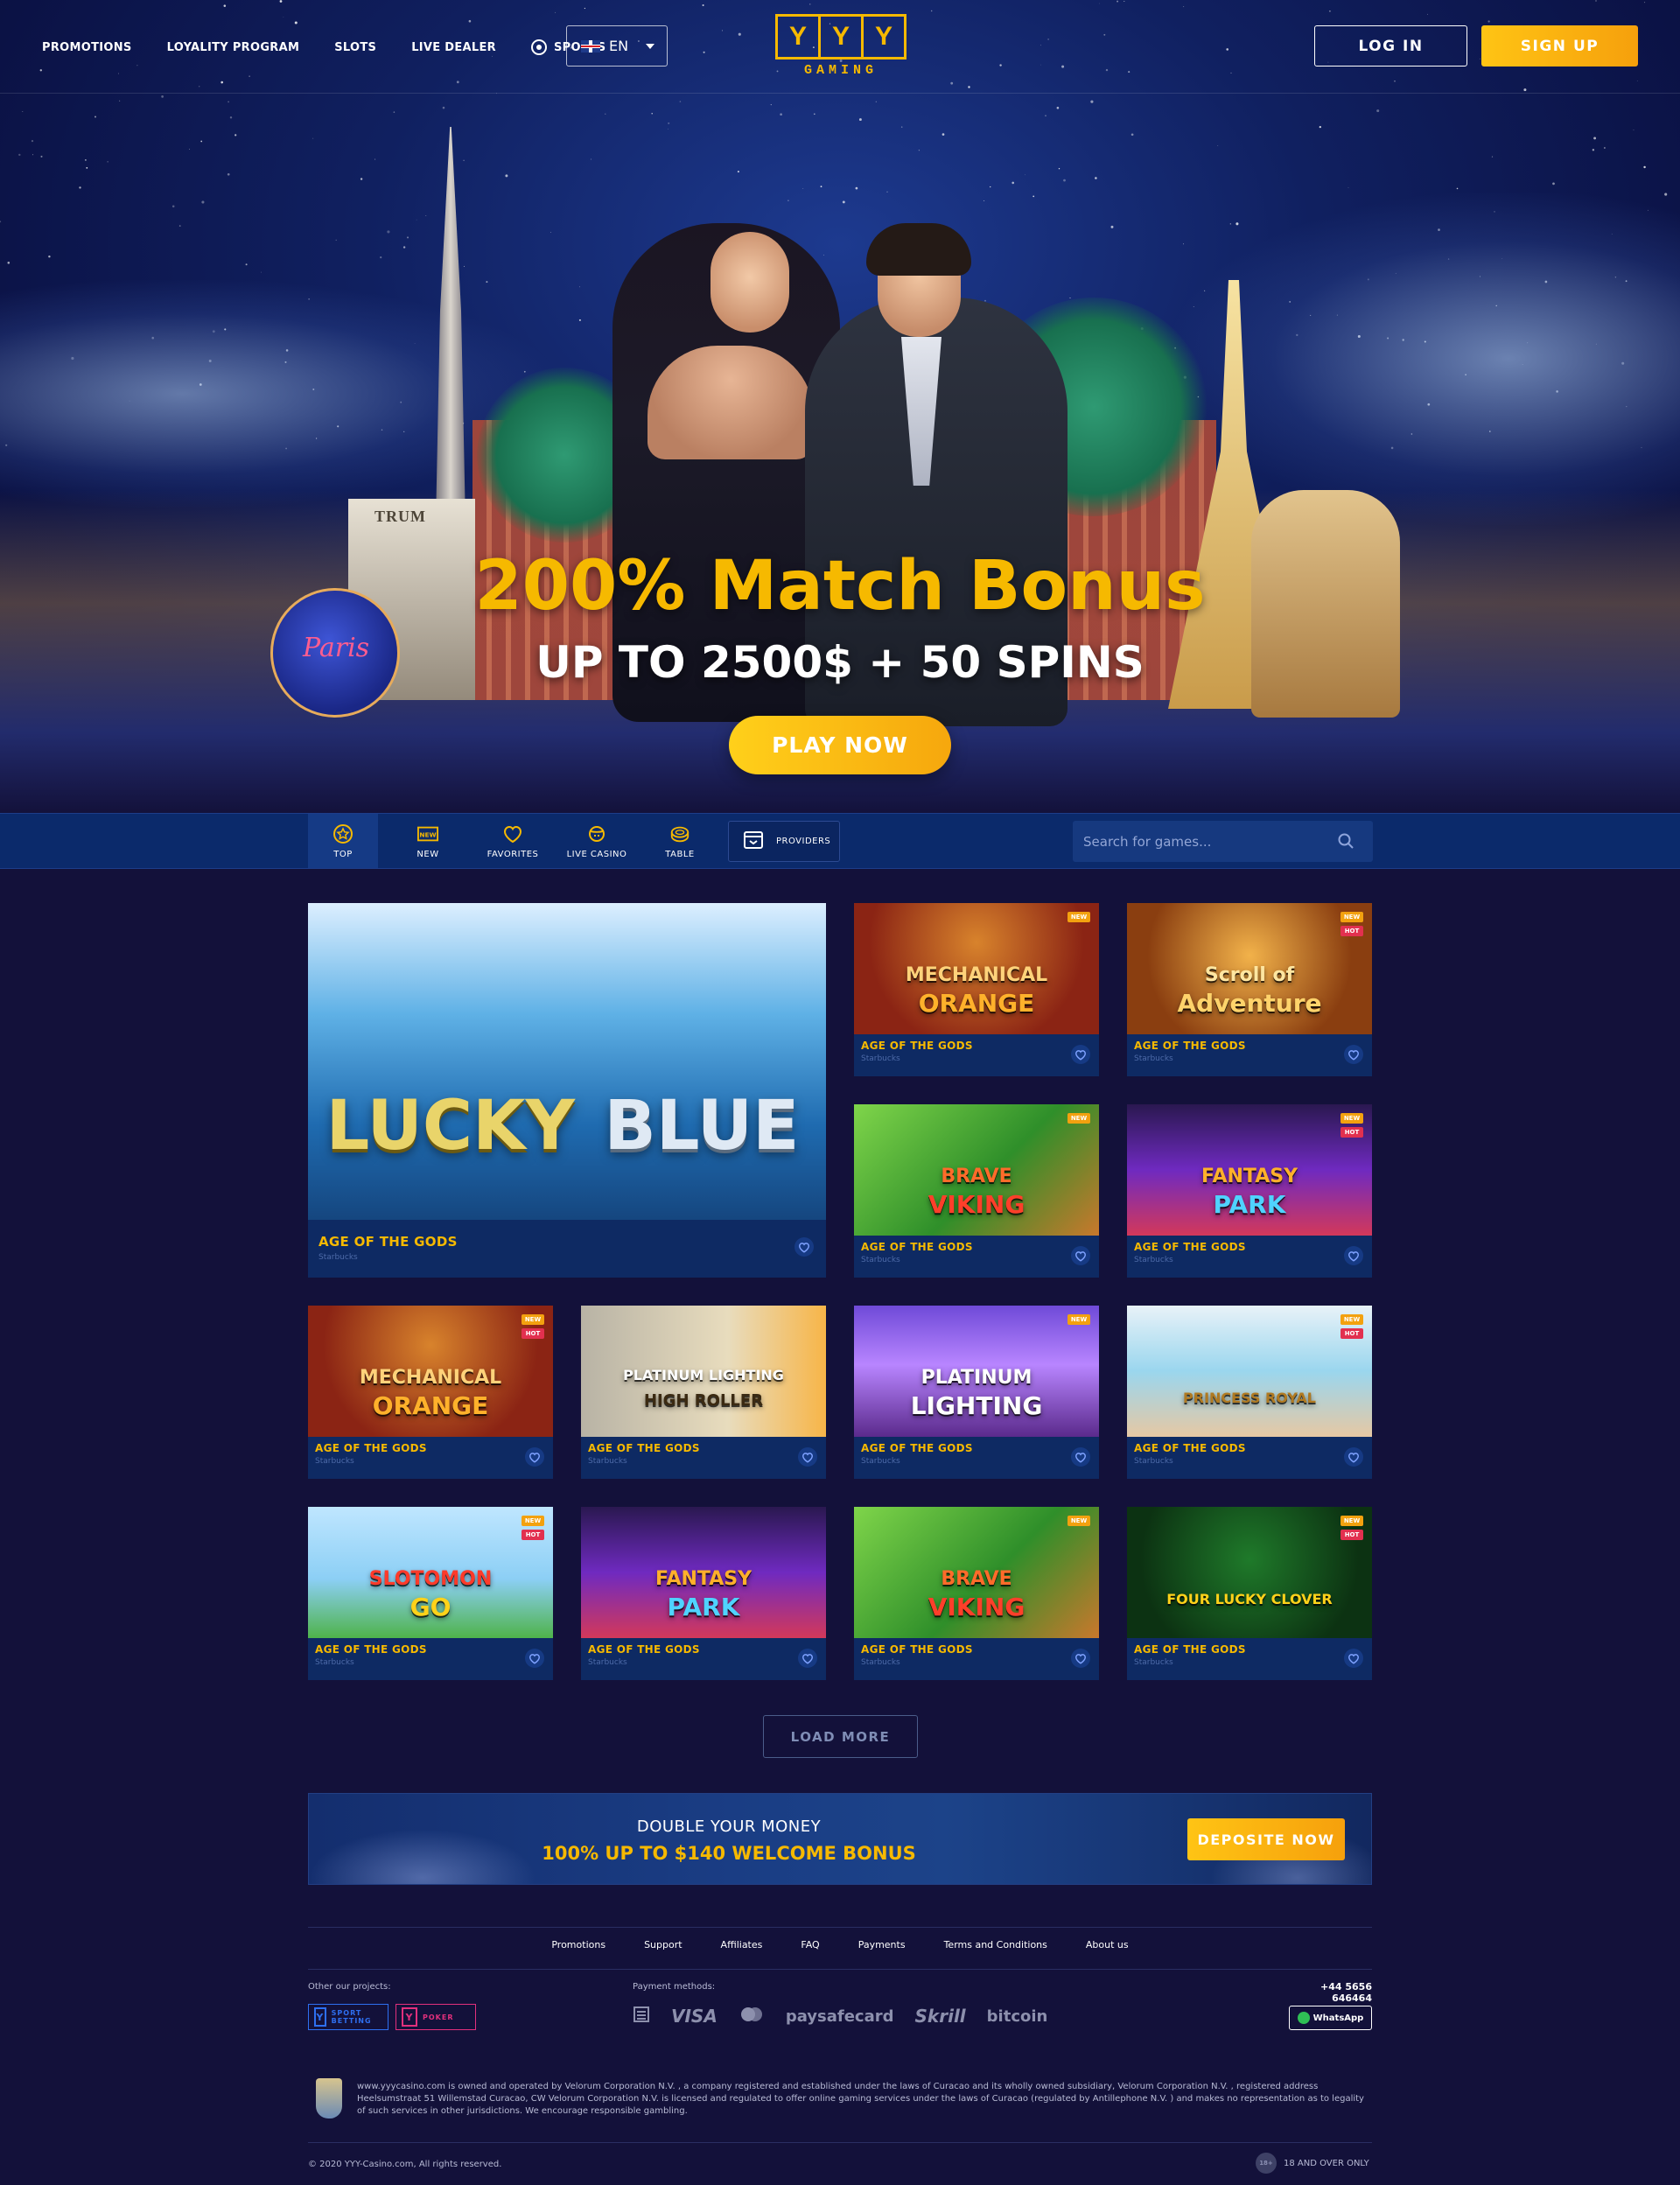 Image resolution: width=1680 pixels, height=2185 pixels. What do you see at coordinates (784, 842) in the screenshot?
I see `providers-button: PROVIDERS` at bounding box center [784, 842].